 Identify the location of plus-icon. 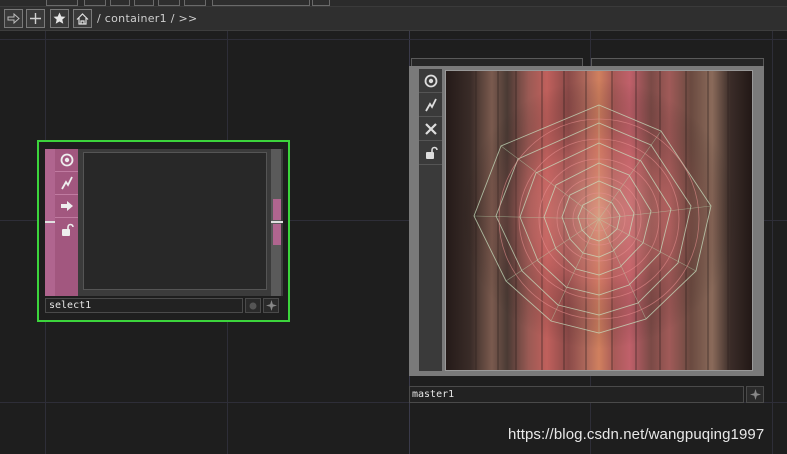
(35, 18).